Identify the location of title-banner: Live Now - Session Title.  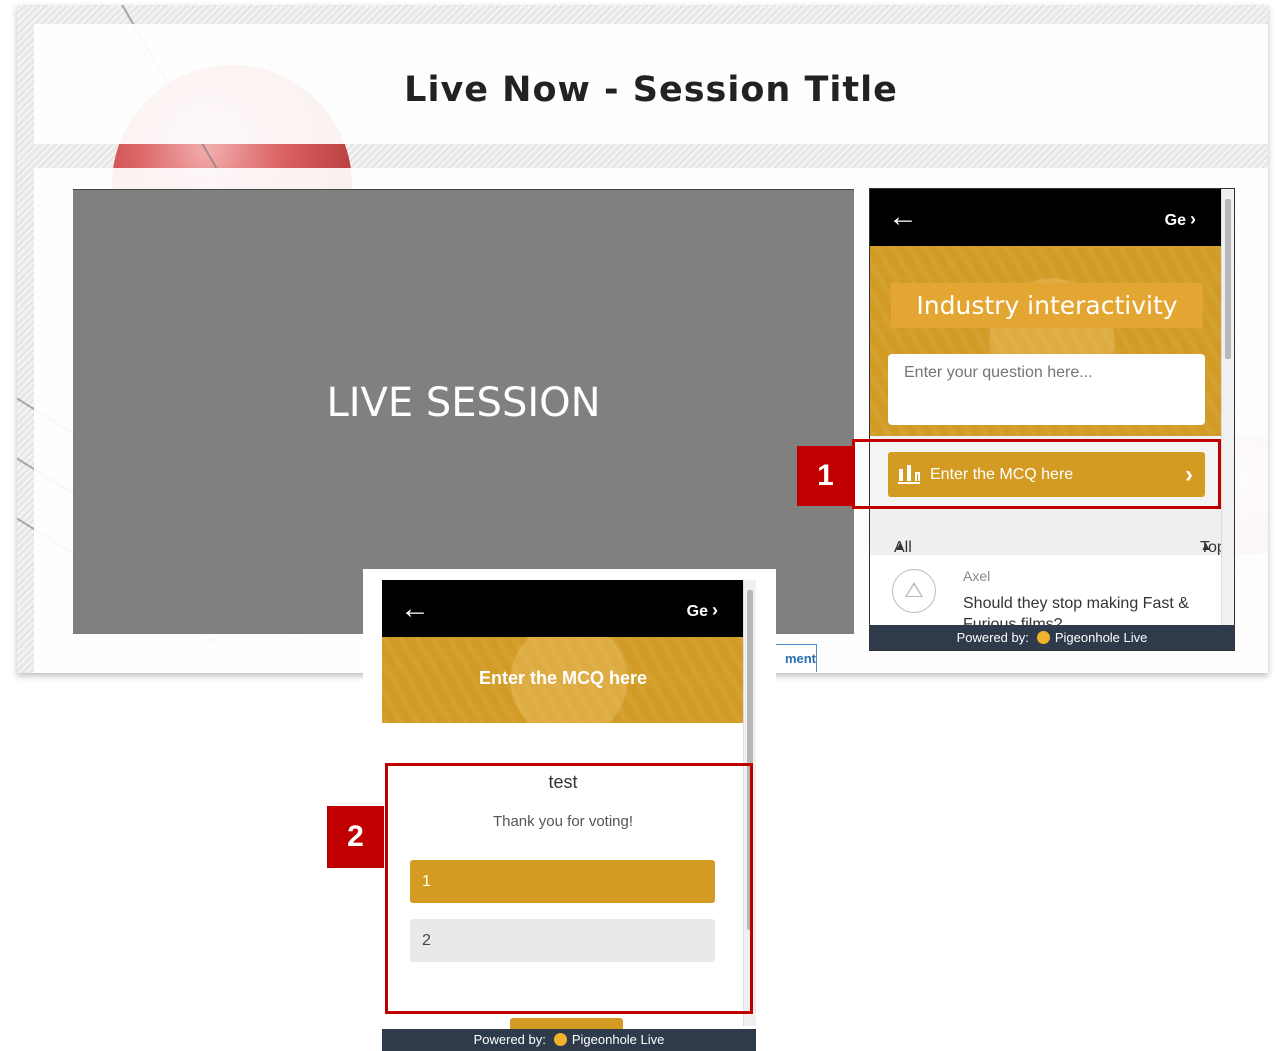
(651, 84).